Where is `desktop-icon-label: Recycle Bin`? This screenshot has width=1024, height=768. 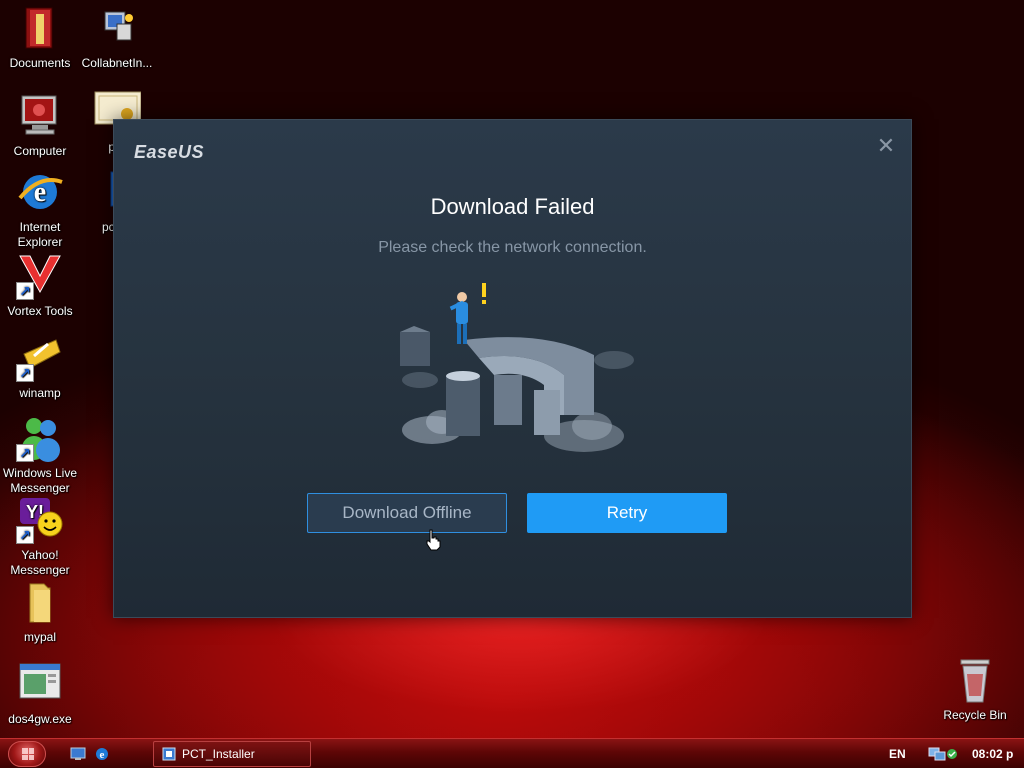 desktop-icon-label: Recycle Bin is located at coordinates (975, 715).